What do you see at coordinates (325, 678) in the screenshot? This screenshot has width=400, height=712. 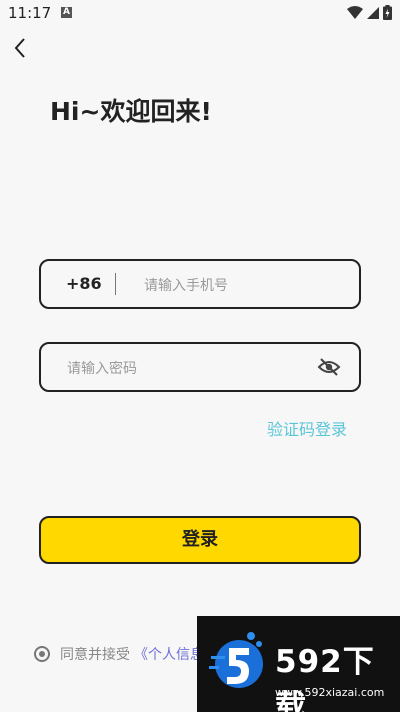 I see `watermark-brand: 592下载` at bounding box center [325, 678].